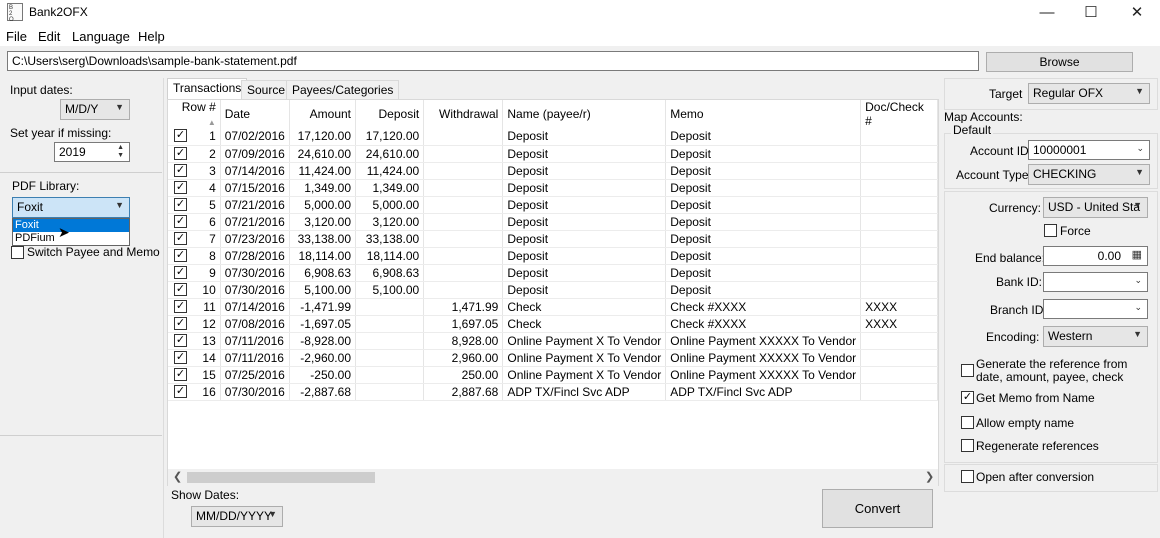 The image size is (1160, 538). Describe the element at coordinates (194, 256) in the screenshot. I see `cell-row: ✓ 8` at that location.